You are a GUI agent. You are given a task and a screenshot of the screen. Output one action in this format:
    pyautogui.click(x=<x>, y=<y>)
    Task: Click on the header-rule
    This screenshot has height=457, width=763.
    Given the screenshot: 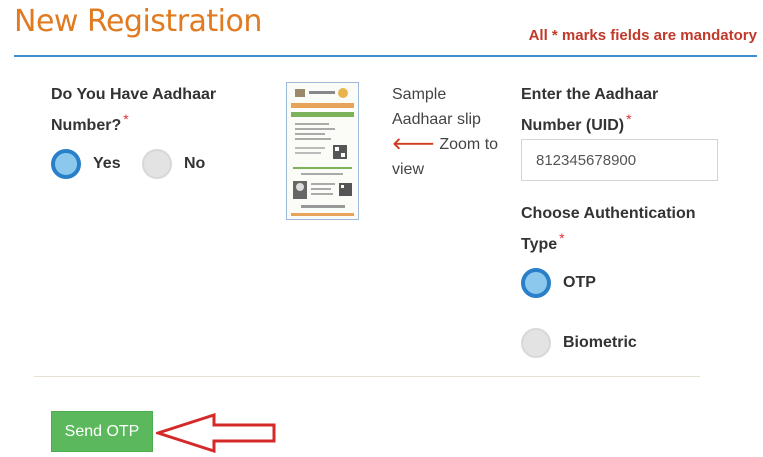 What is the action you would take?
    pyautogui.click(x=385, y=56)
    